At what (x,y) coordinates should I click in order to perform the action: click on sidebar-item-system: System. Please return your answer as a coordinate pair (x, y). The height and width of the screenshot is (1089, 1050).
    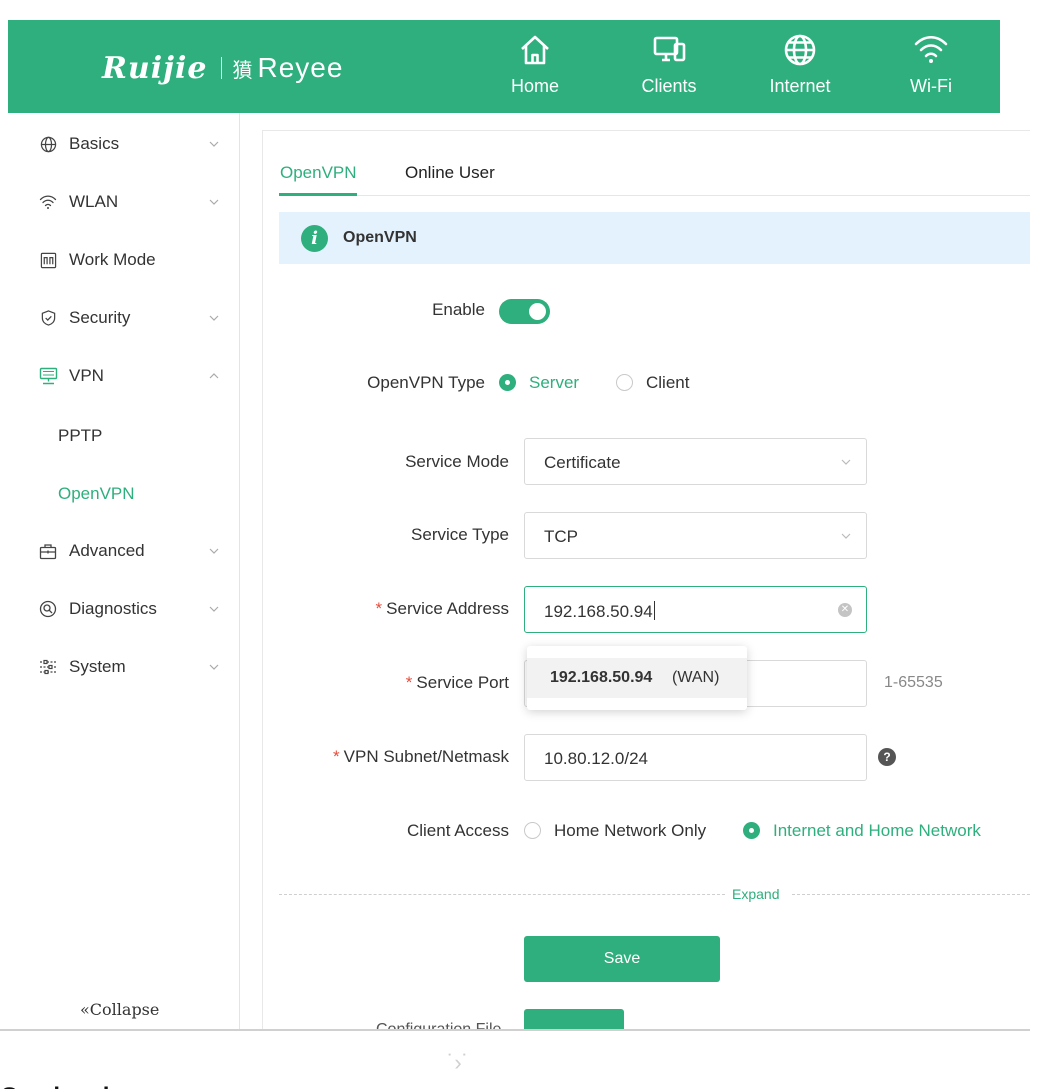
    Looking at the image, I should click on (124, 667).